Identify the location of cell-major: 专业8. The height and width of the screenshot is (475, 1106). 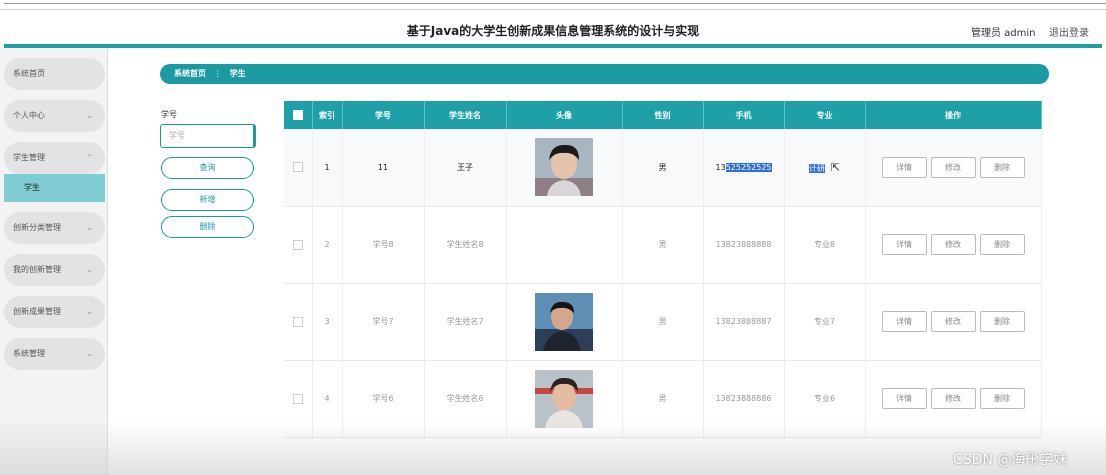
(825, 245).